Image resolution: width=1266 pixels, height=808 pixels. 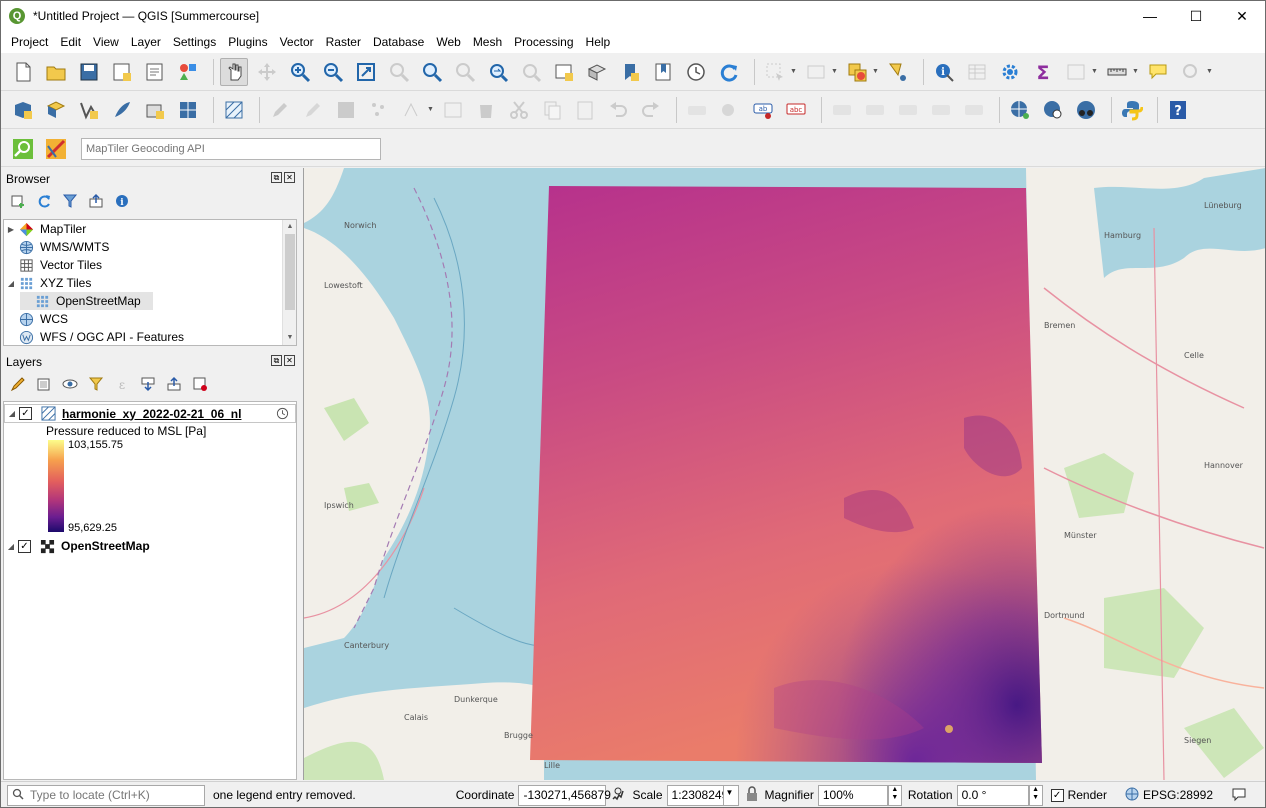 I want to click on close-panel-icon: ✕, so click(x=289, y=177).